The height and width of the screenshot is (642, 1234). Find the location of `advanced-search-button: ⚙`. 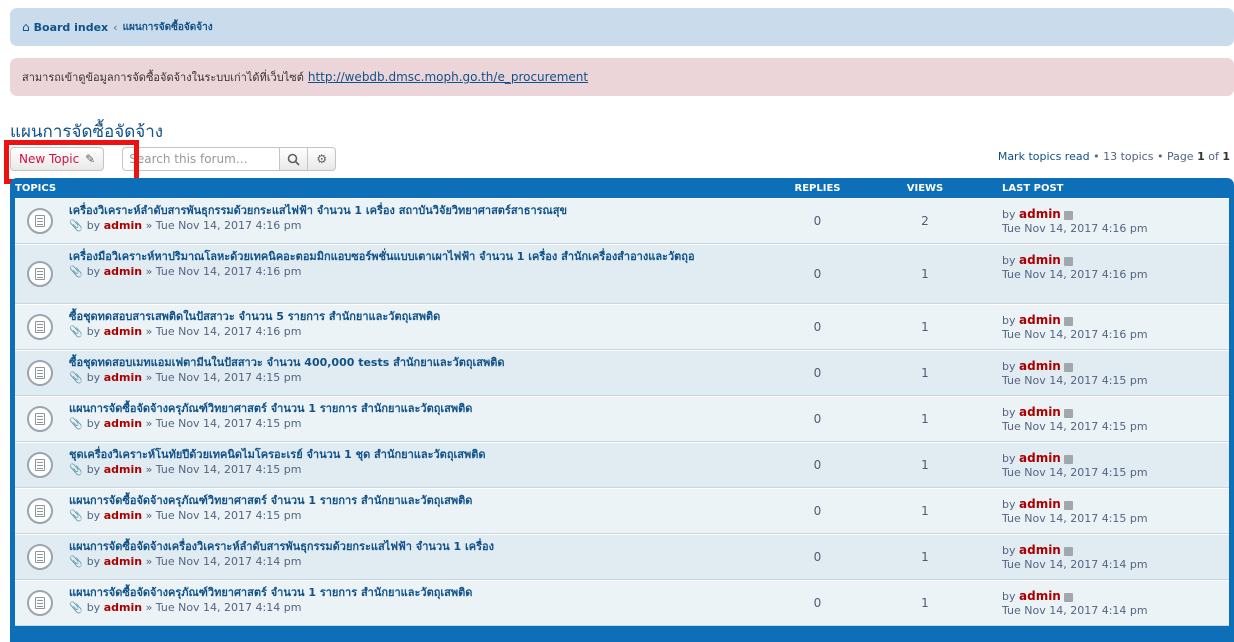

advanced-search-button: ⚙ is located at coordinates (322, 159).